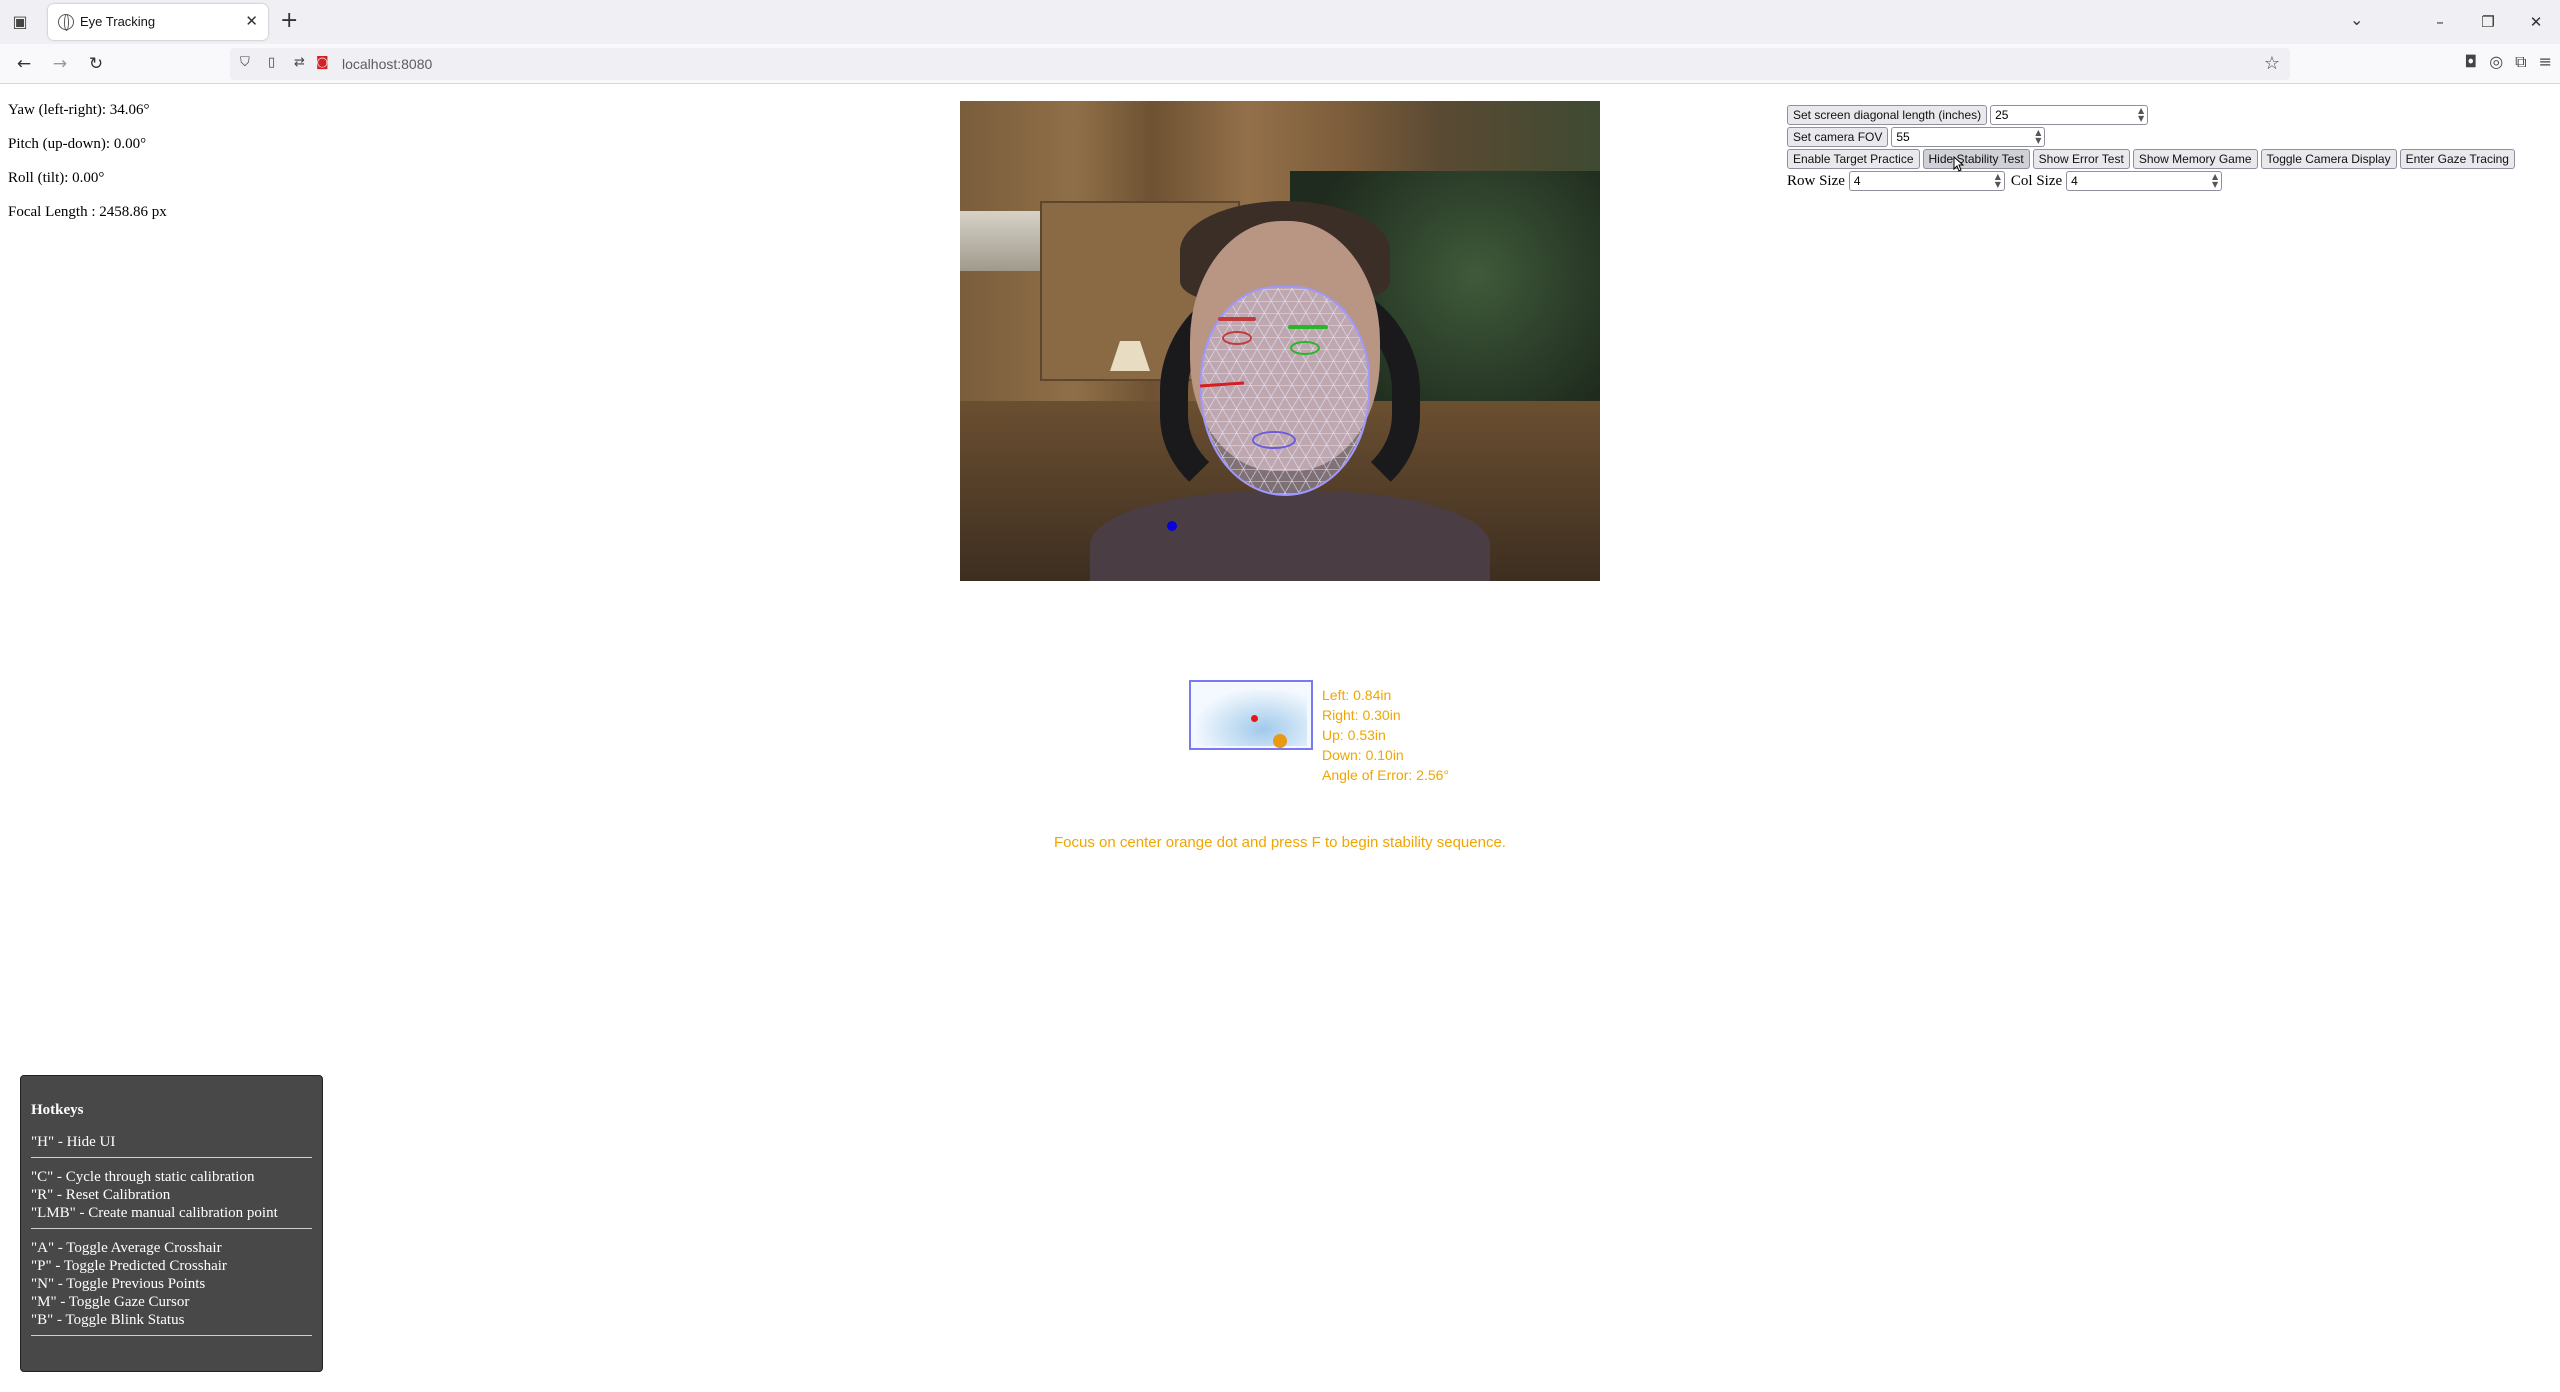 The image size is (2560, 1392). What do you see at coordinates (1274, 440) in the screenshot?
I see `lips-landmark` at bounding box center [1274, 440].